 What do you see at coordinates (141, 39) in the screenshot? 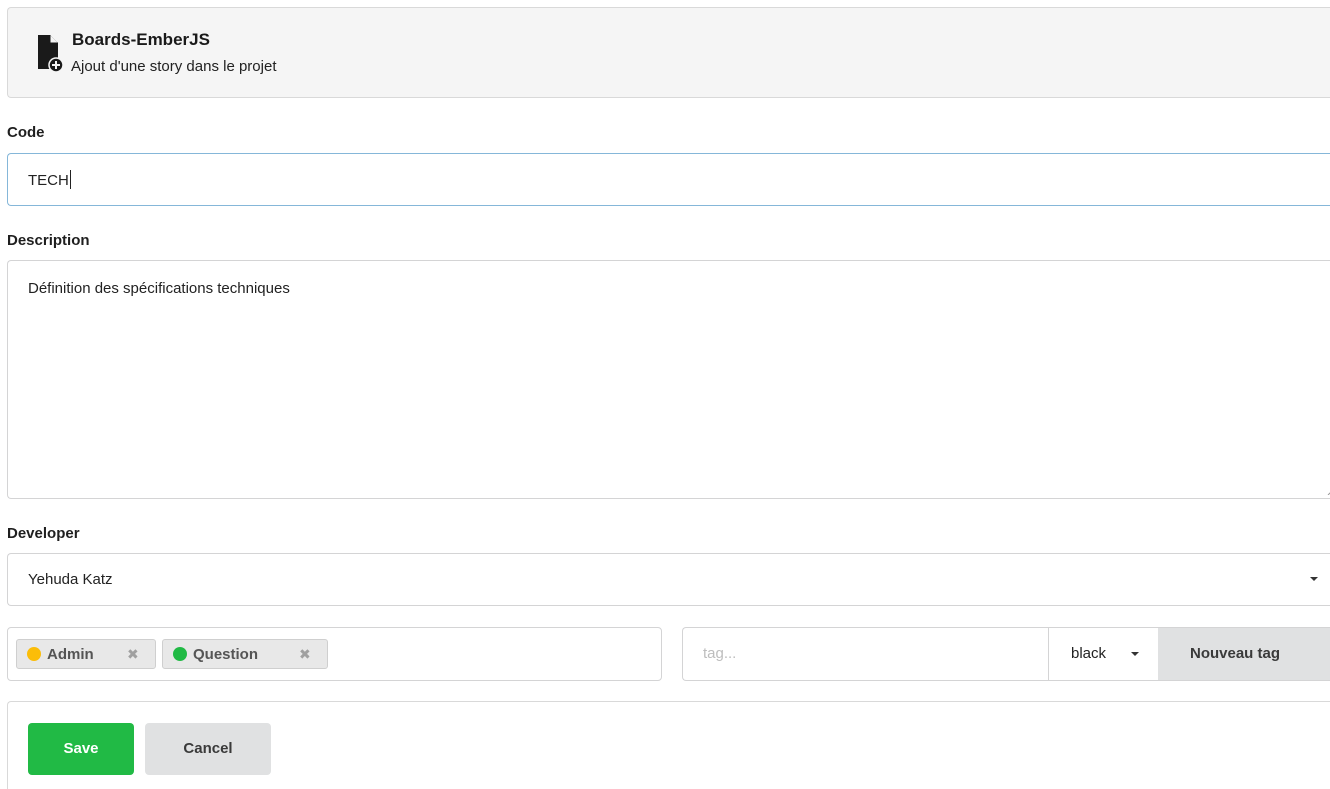
I see `project-title: Boards-EmberJS` at bounding box center [141, 39].